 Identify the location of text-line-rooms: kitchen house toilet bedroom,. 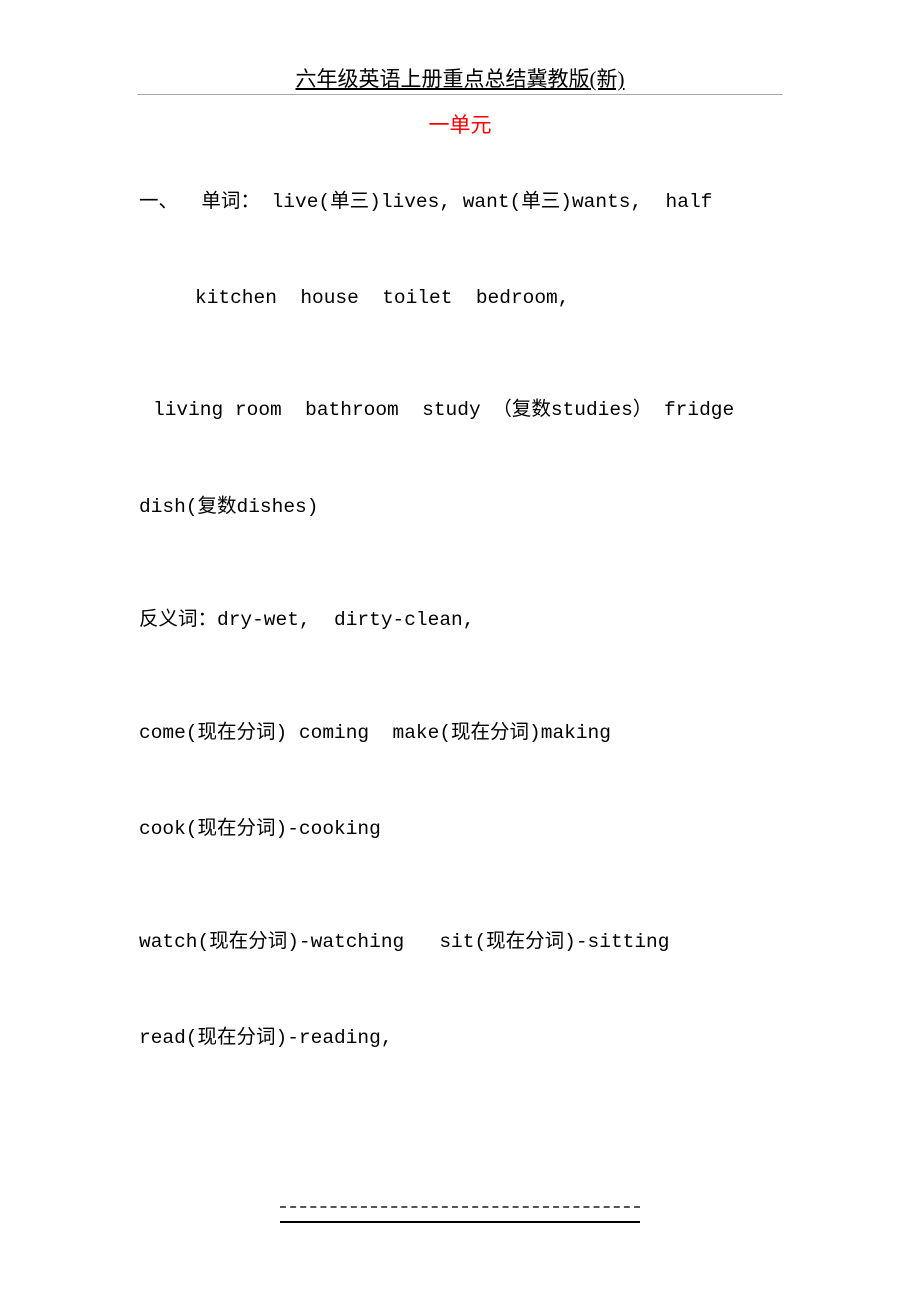
(382, 298).